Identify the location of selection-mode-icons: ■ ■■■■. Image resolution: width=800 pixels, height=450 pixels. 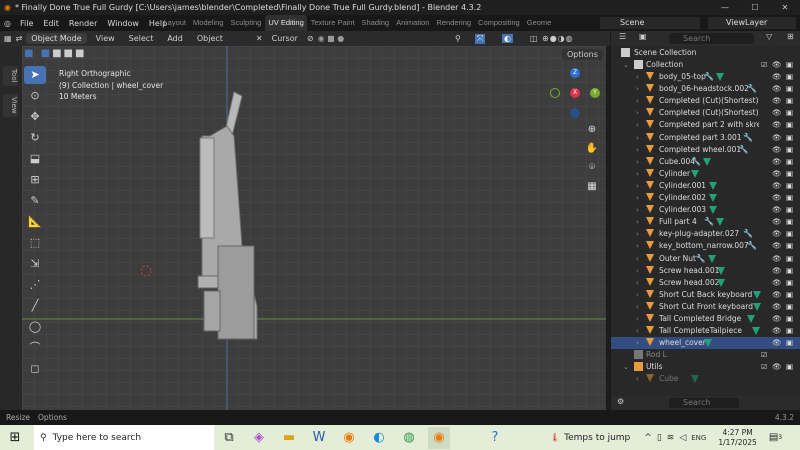
(55, 53).